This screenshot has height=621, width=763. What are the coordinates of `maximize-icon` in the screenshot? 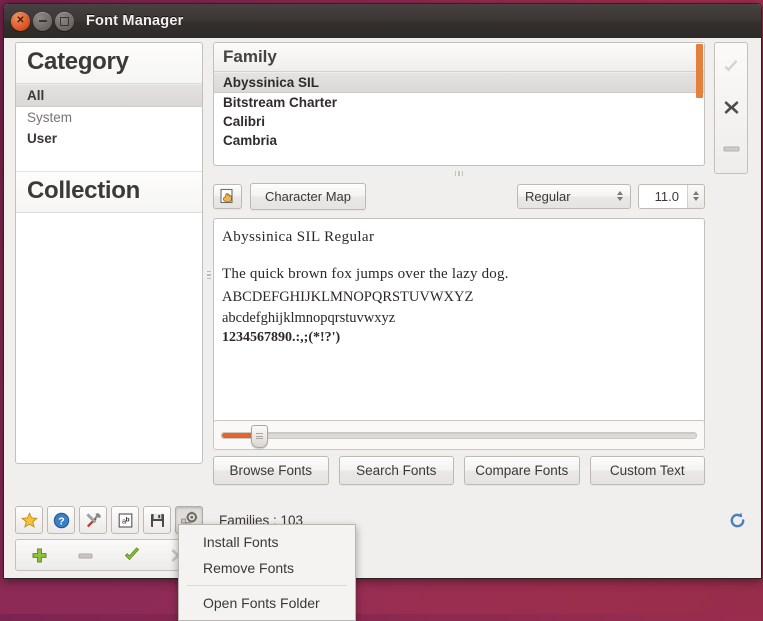 It's located at (64, 21).